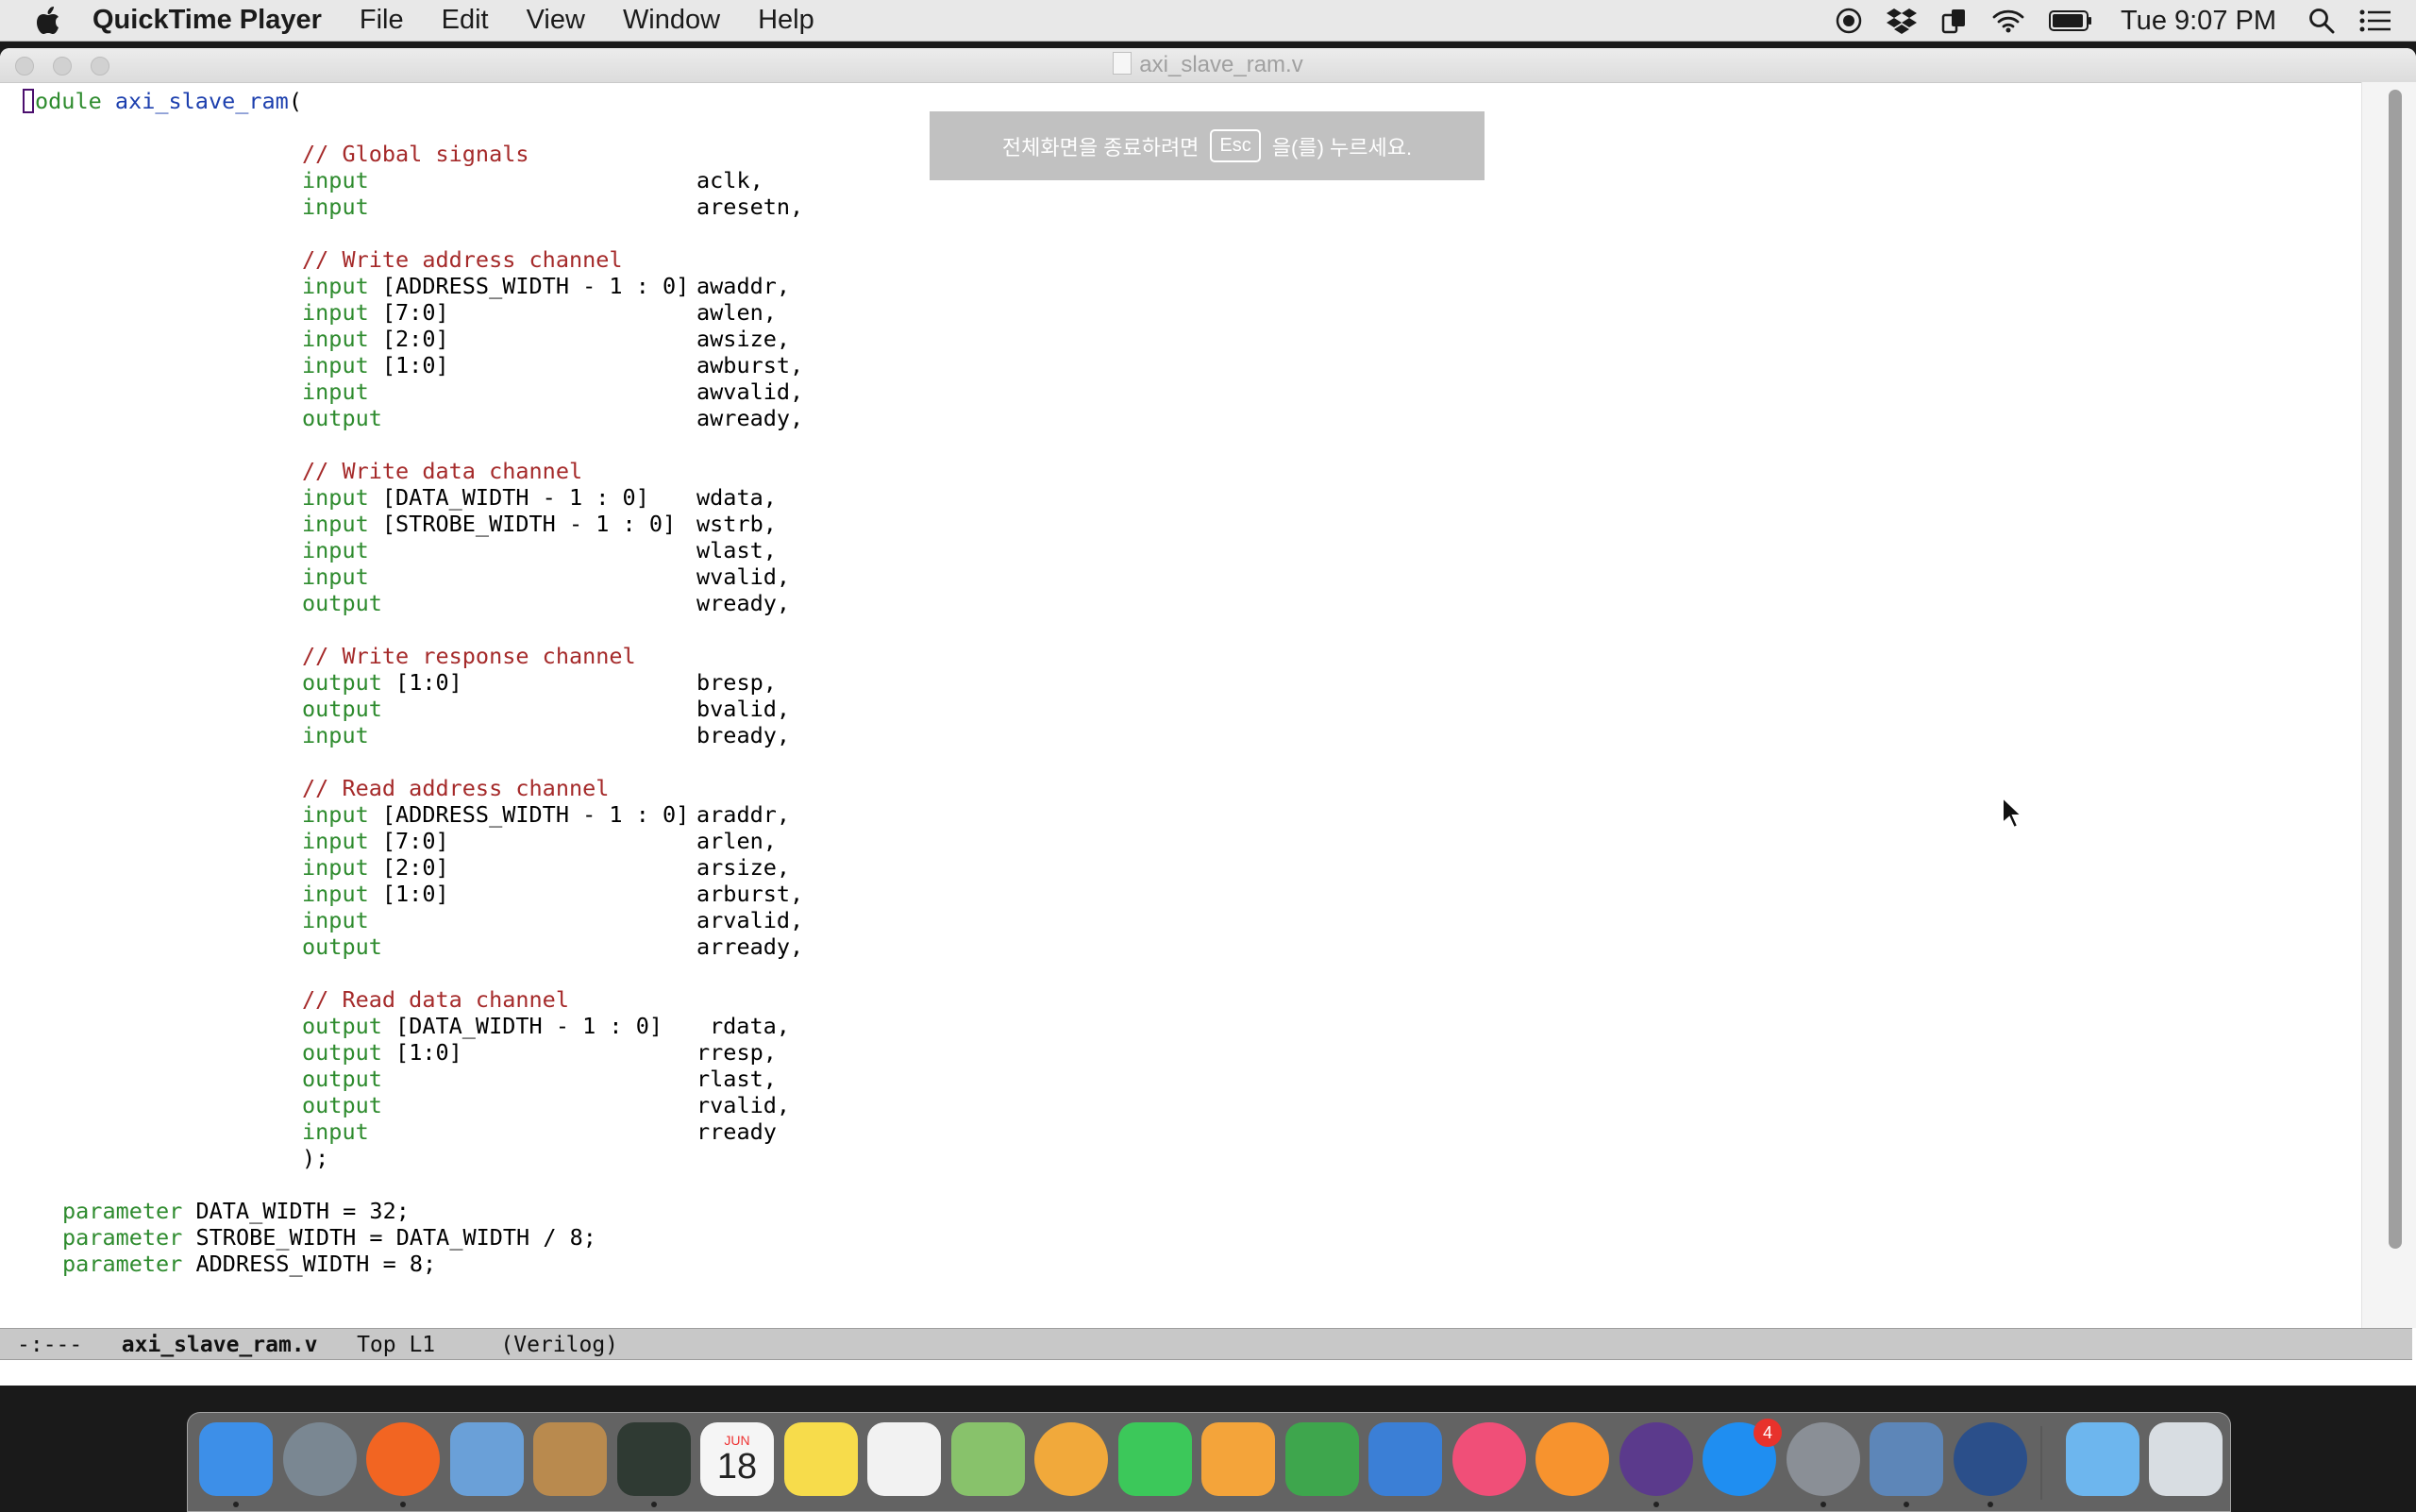  Describe the element at coordinates (303, 1211) in the screenshot. I see `parameter-definition: DATA_WIDTH = 32;` at that location.